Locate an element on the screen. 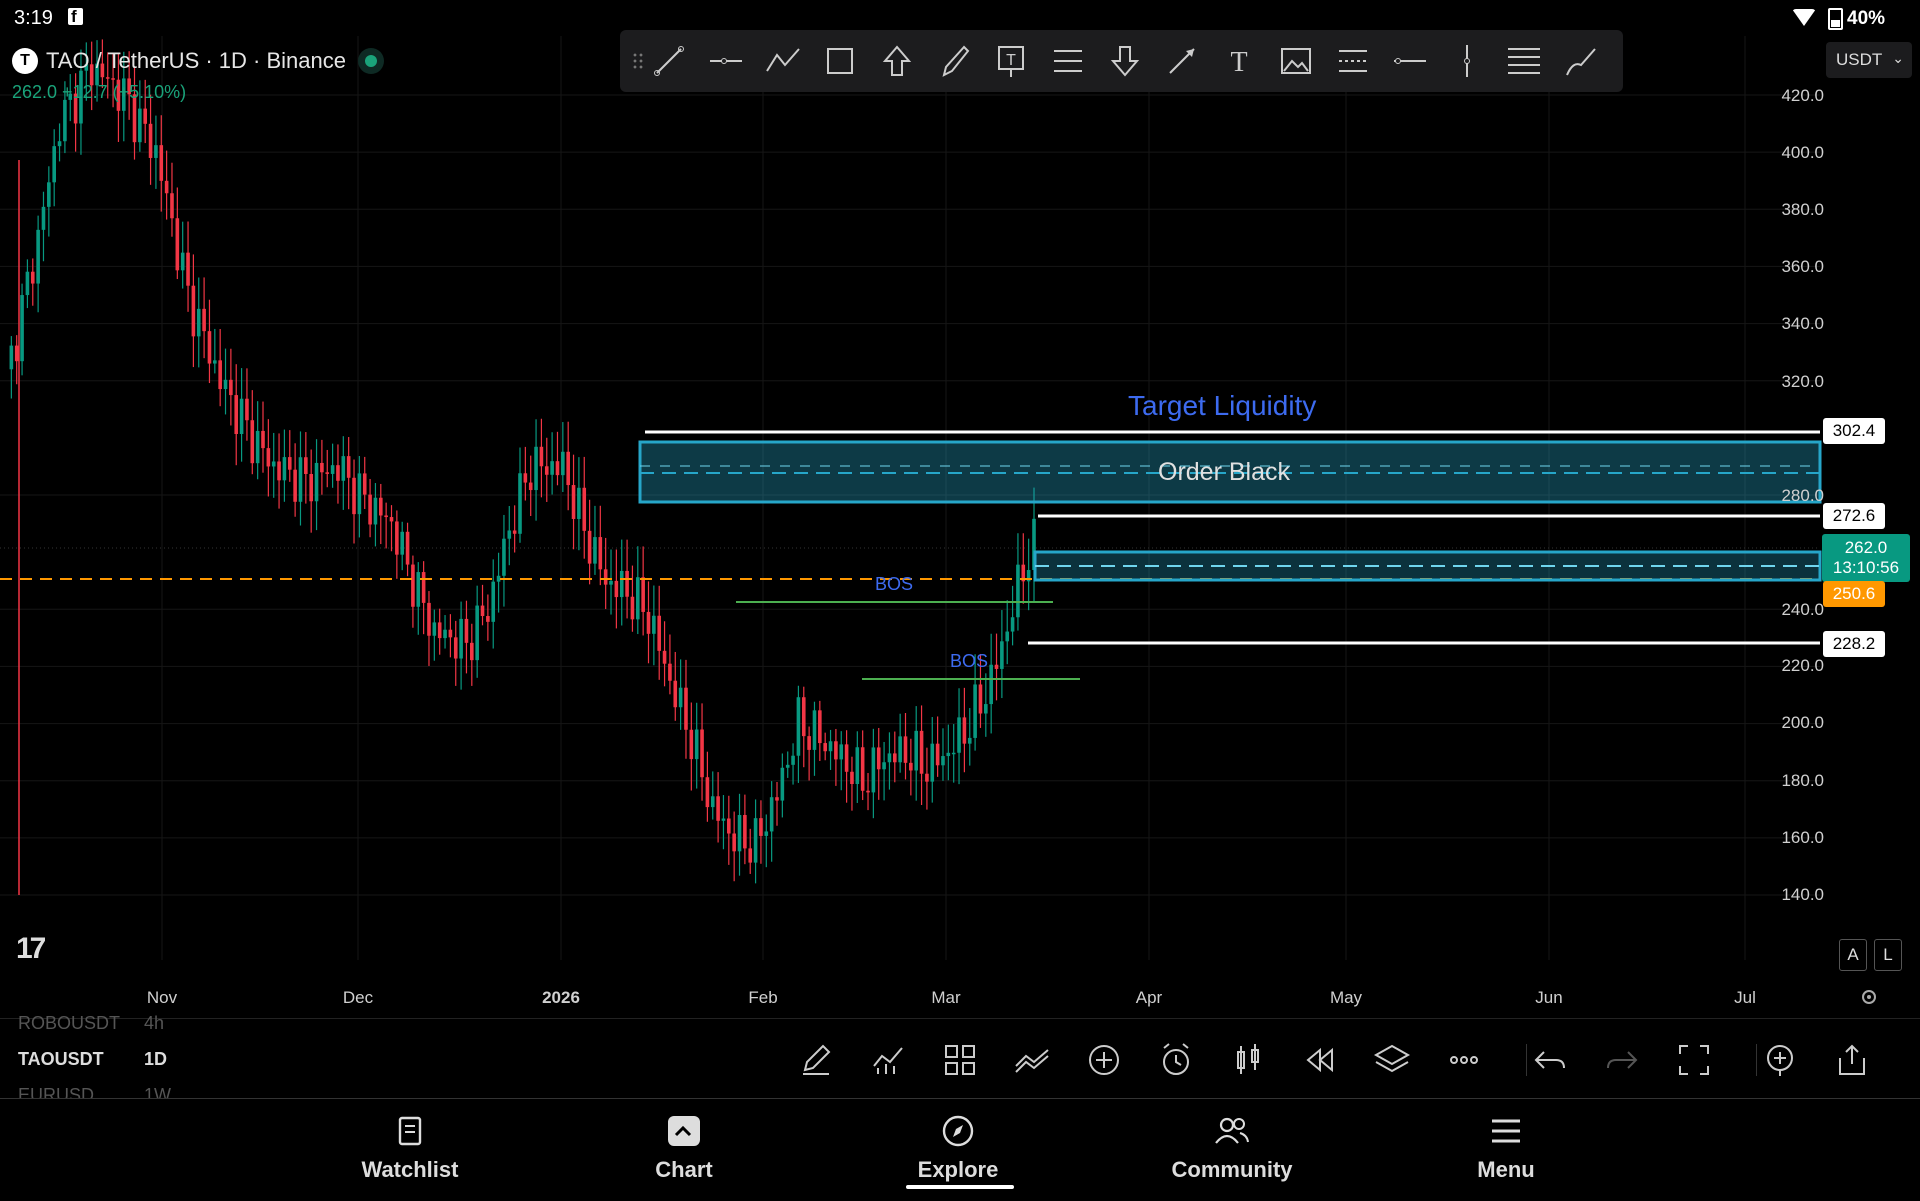 This screenshot has width=1920, height=1201. drag-handle-icon is located at coordinates (638, 61).